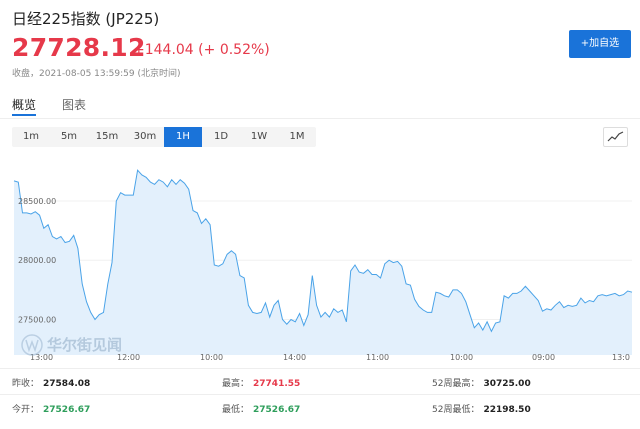  What do you see at coordinates (79, 47) in the screenshot?
I see `current-price: 27728.12` at bounding box center [79, 47].